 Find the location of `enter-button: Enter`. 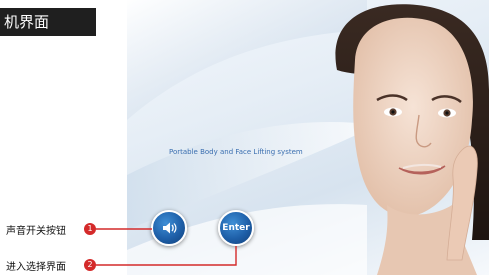

enter-button: Enter is located at coordinates (236, 228).